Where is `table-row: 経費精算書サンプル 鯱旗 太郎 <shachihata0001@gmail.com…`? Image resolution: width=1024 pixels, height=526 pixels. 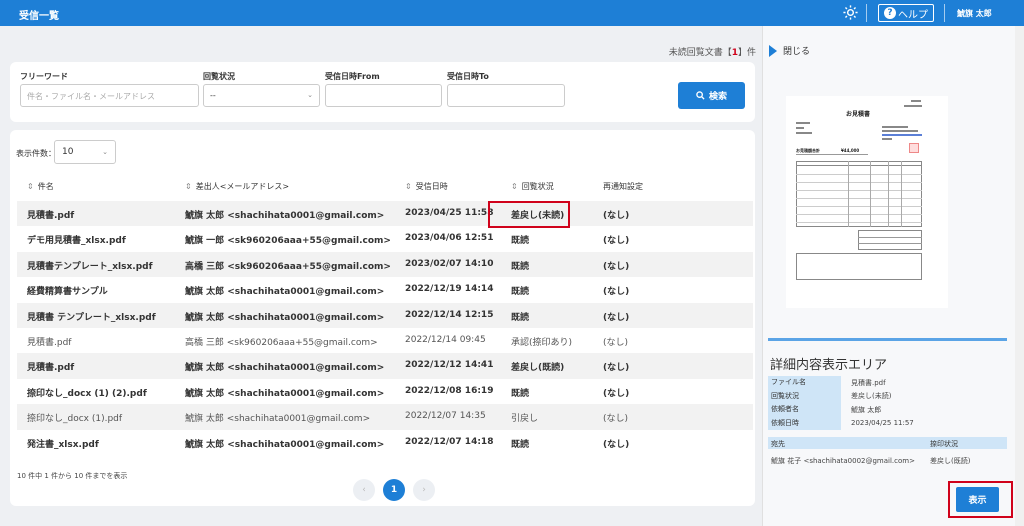 table-row: 経費精算書サンプル 鯱旗 太郎 <shachihata0001@gmail.com… is located at coordinates (385, 289).